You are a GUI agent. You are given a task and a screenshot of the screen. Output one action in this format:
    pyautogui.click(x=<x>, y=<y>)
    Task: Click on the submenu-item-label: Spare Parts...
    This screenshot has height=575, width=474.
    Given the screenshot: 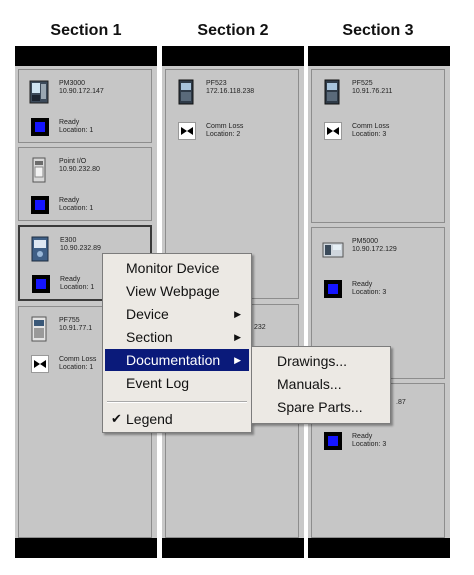 What is the action you would take?
    pyautogui.click(x=320, y=407)
    